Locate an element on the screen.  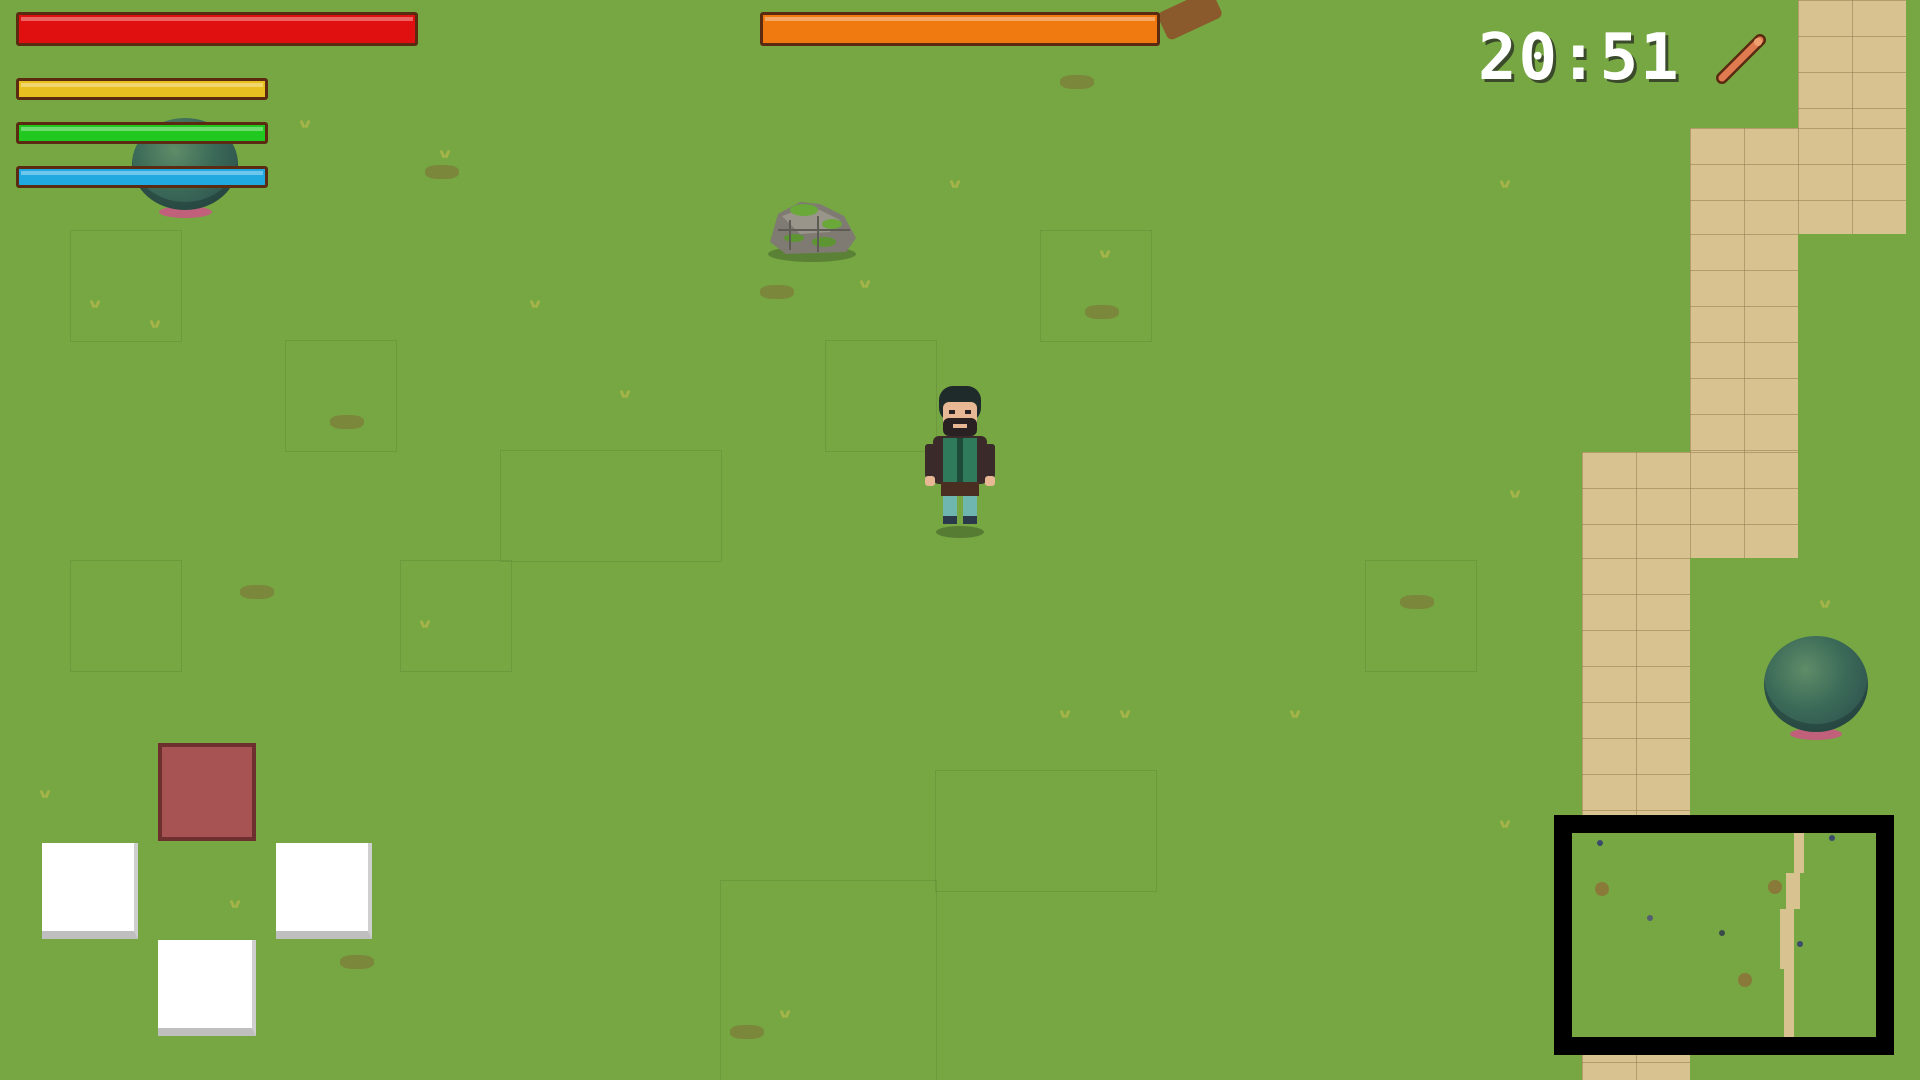
log is located at coordinates (1190, 21).